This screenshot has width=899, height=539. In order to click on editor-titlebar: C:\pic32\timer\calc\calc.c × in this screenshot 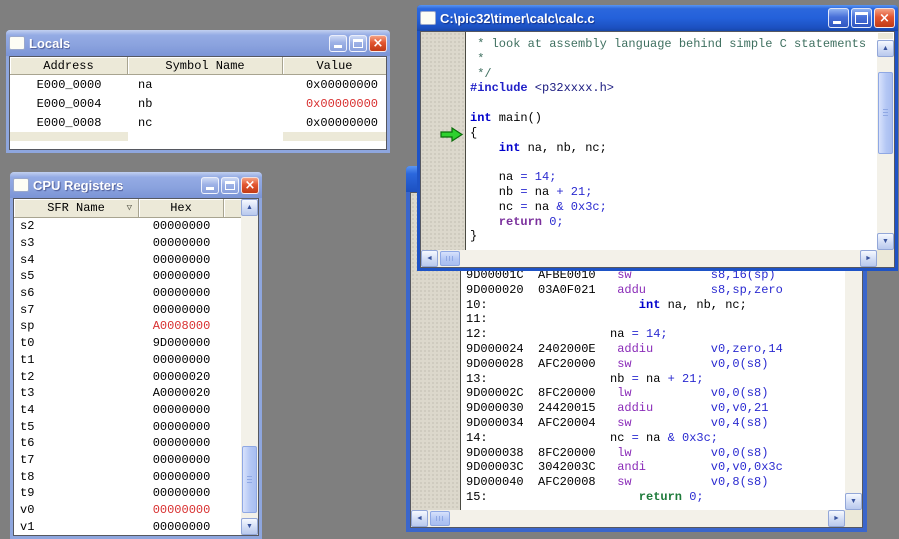, I will do `click(657, 18)`.